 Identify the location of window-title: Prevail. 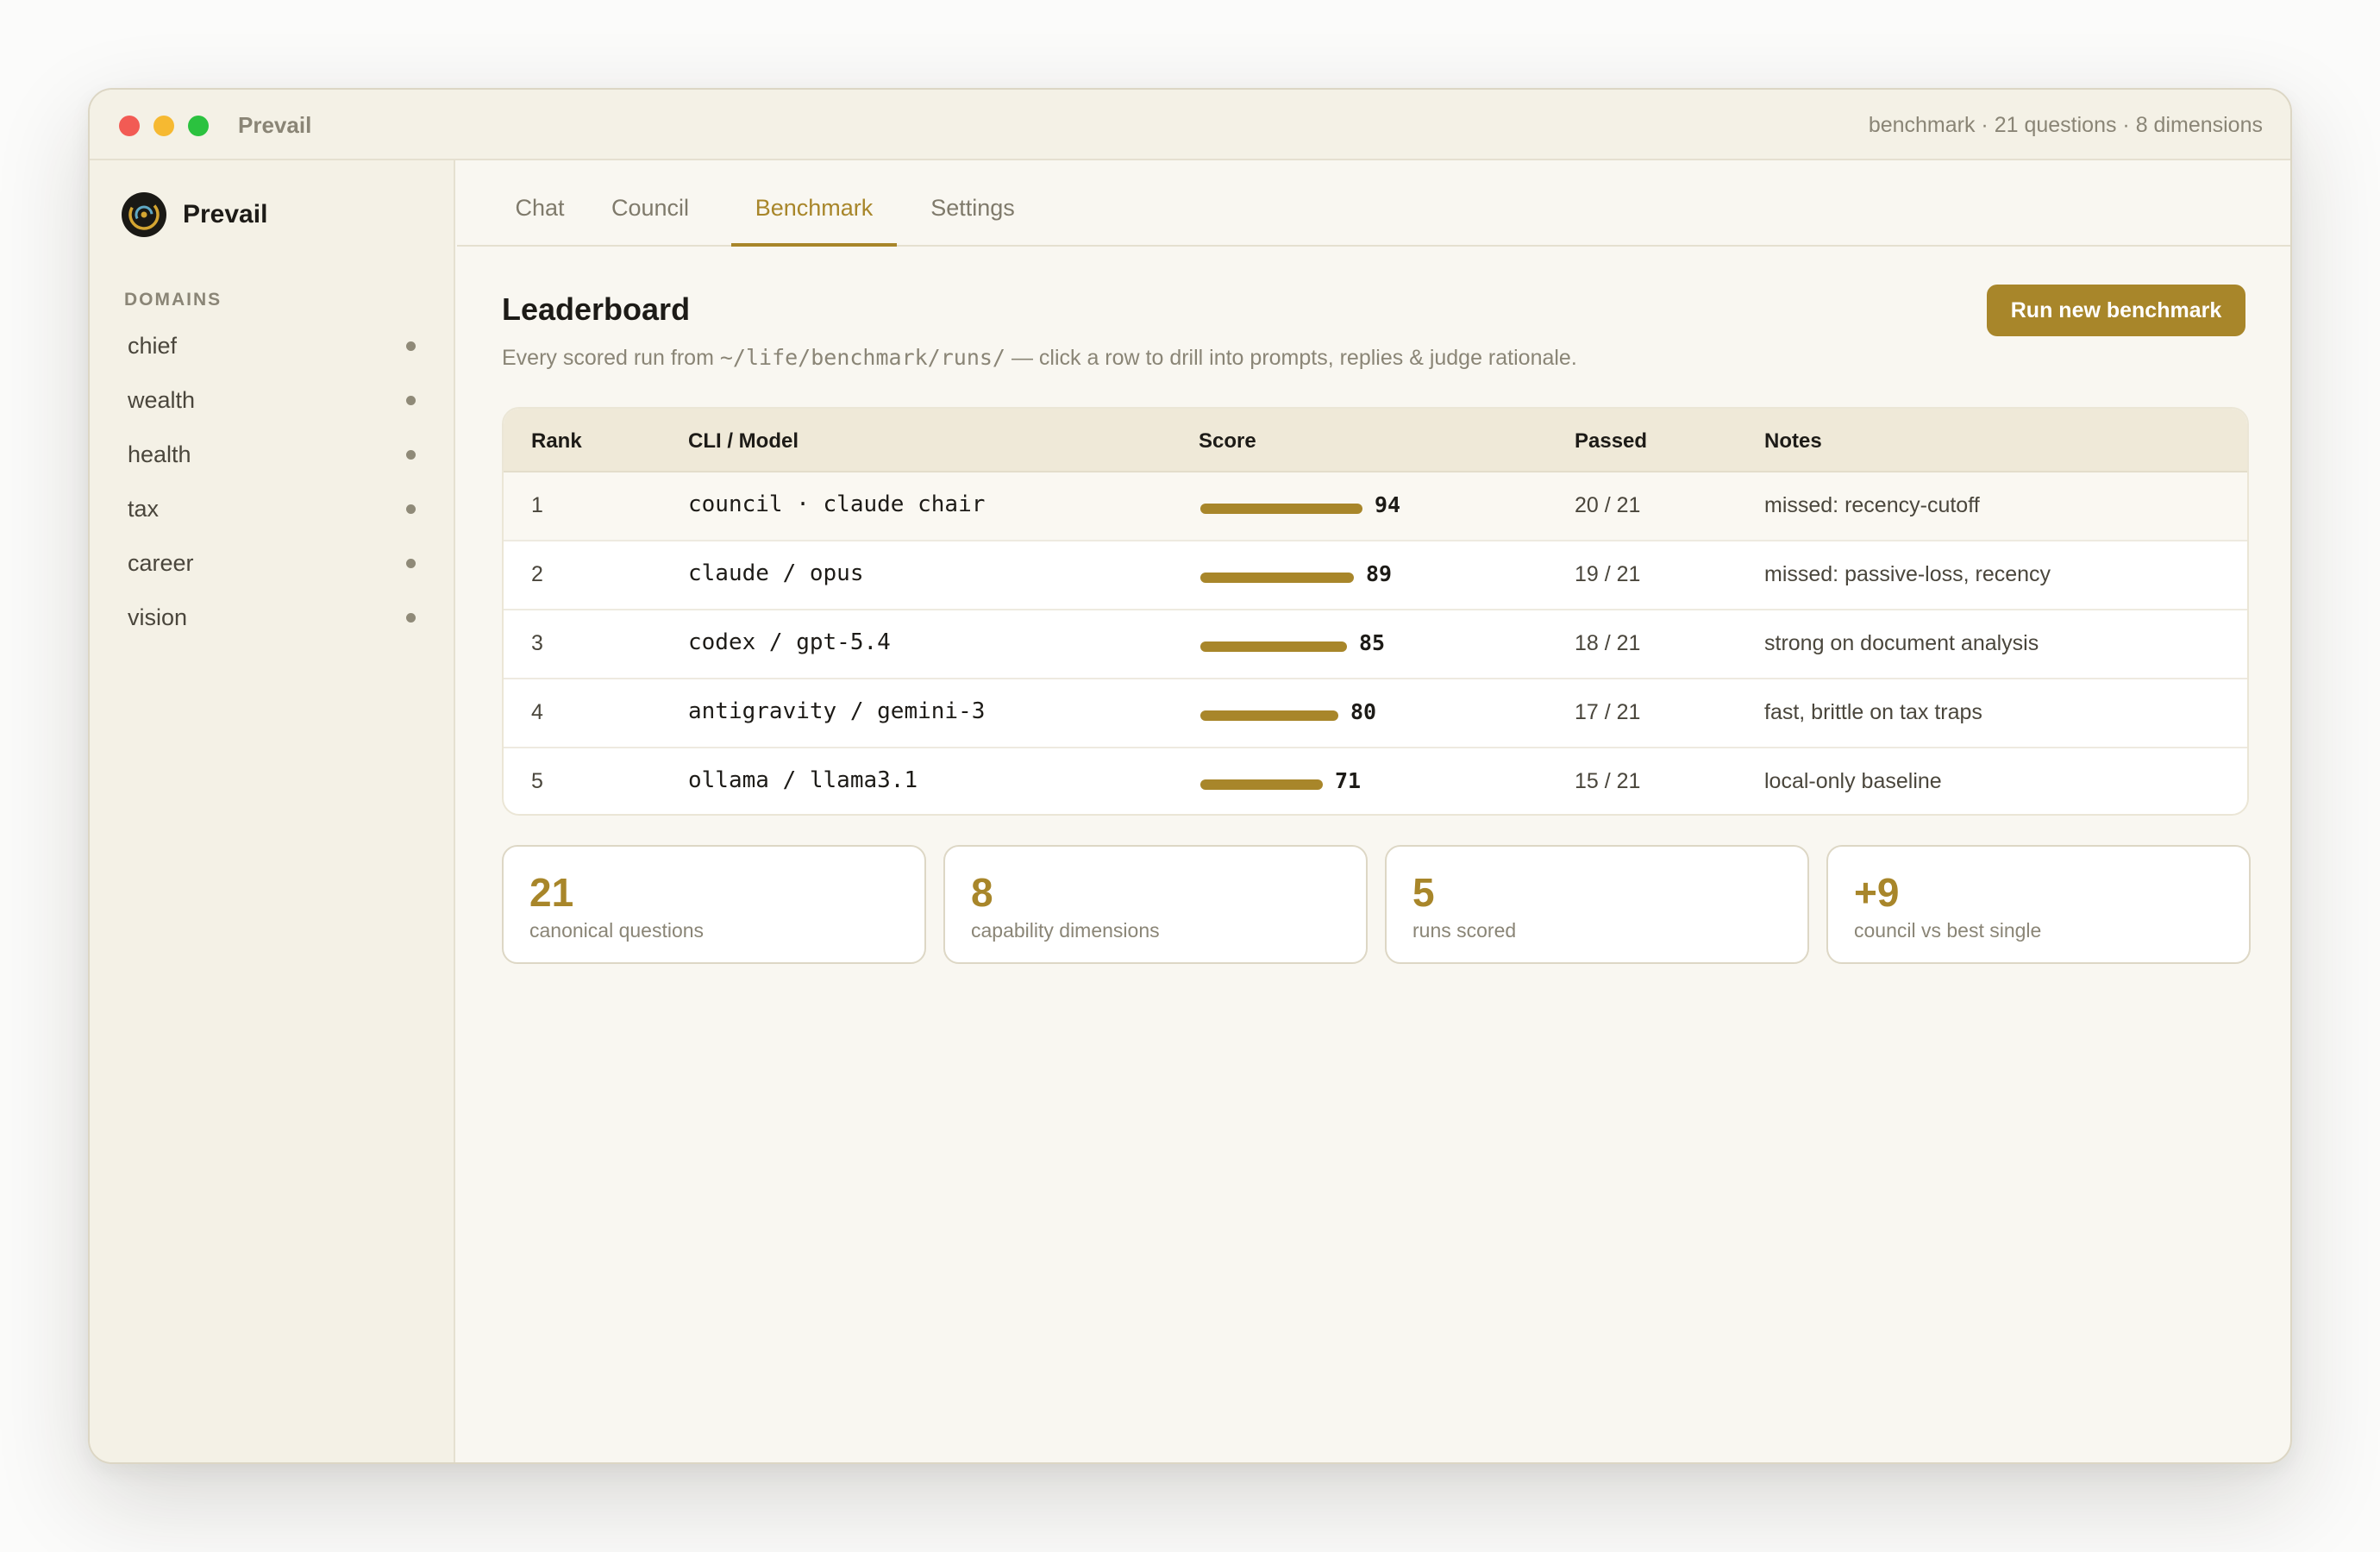
(275, 125).